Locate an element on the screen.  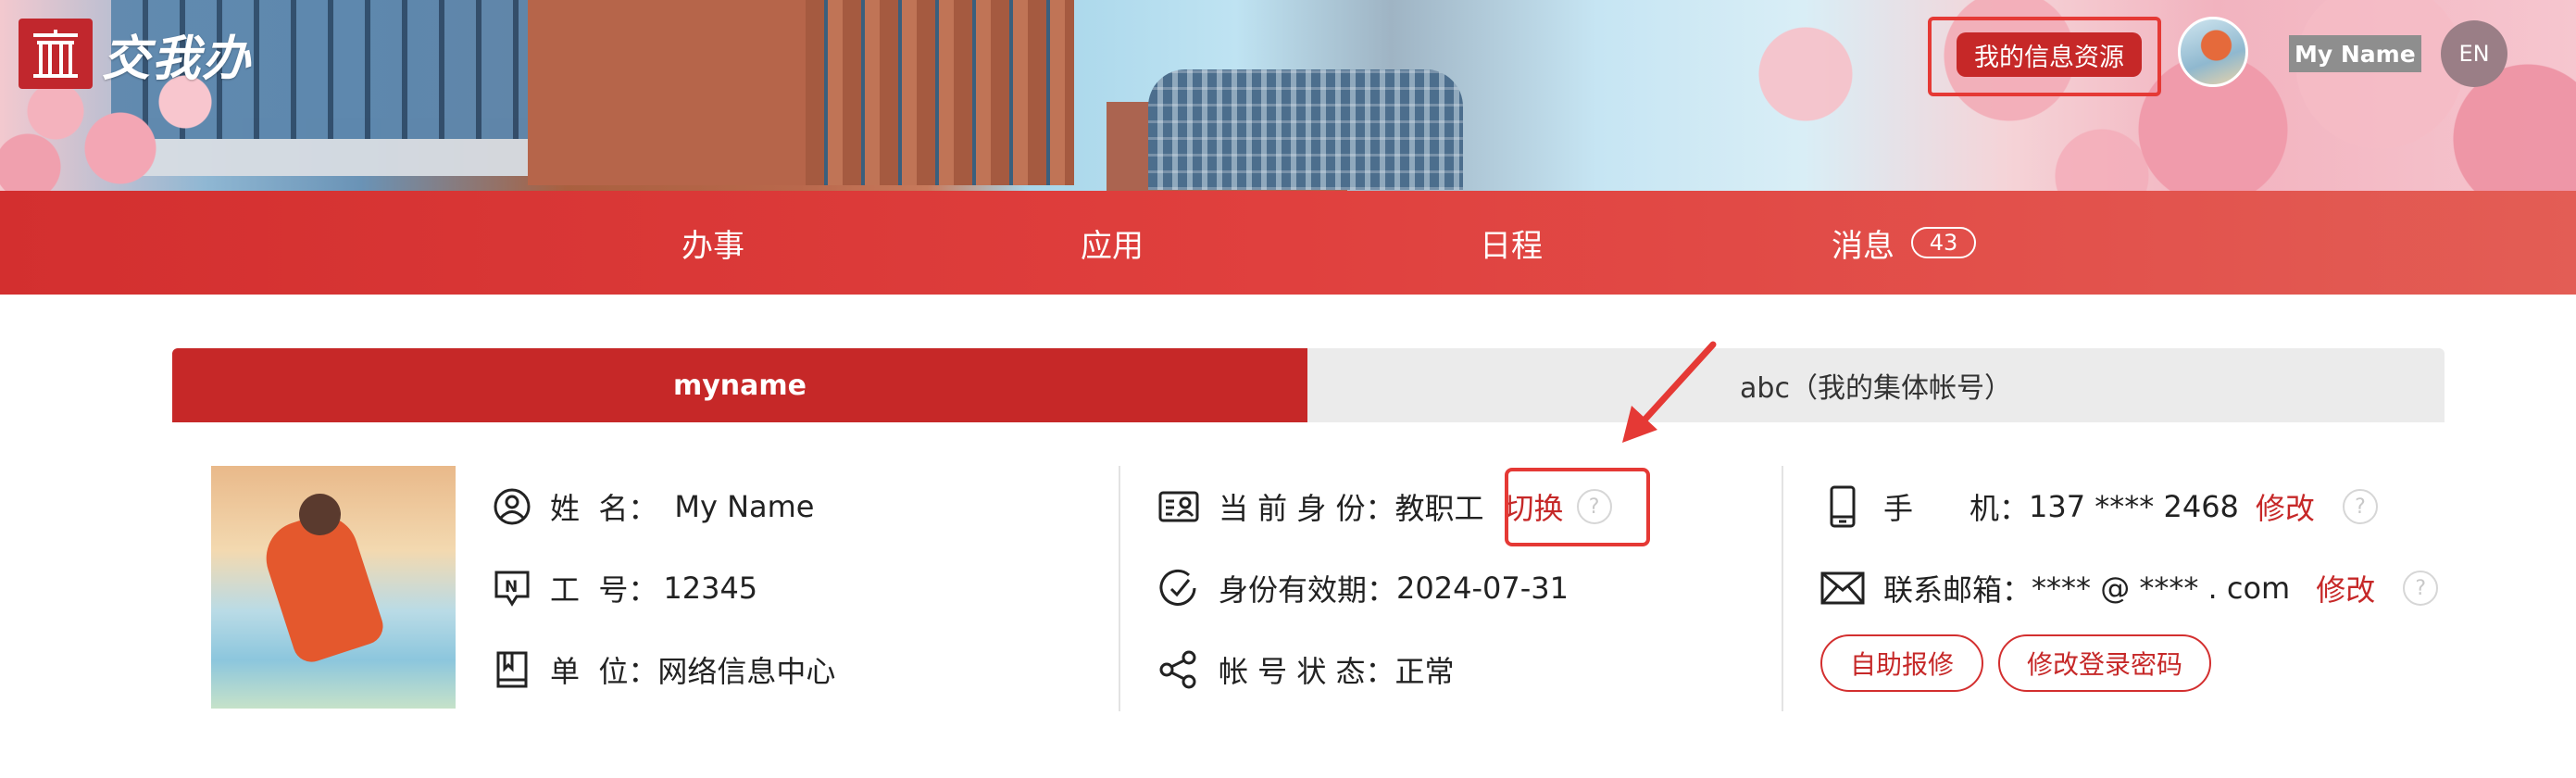
user-circle-icon is located at coordinates (512, 507).